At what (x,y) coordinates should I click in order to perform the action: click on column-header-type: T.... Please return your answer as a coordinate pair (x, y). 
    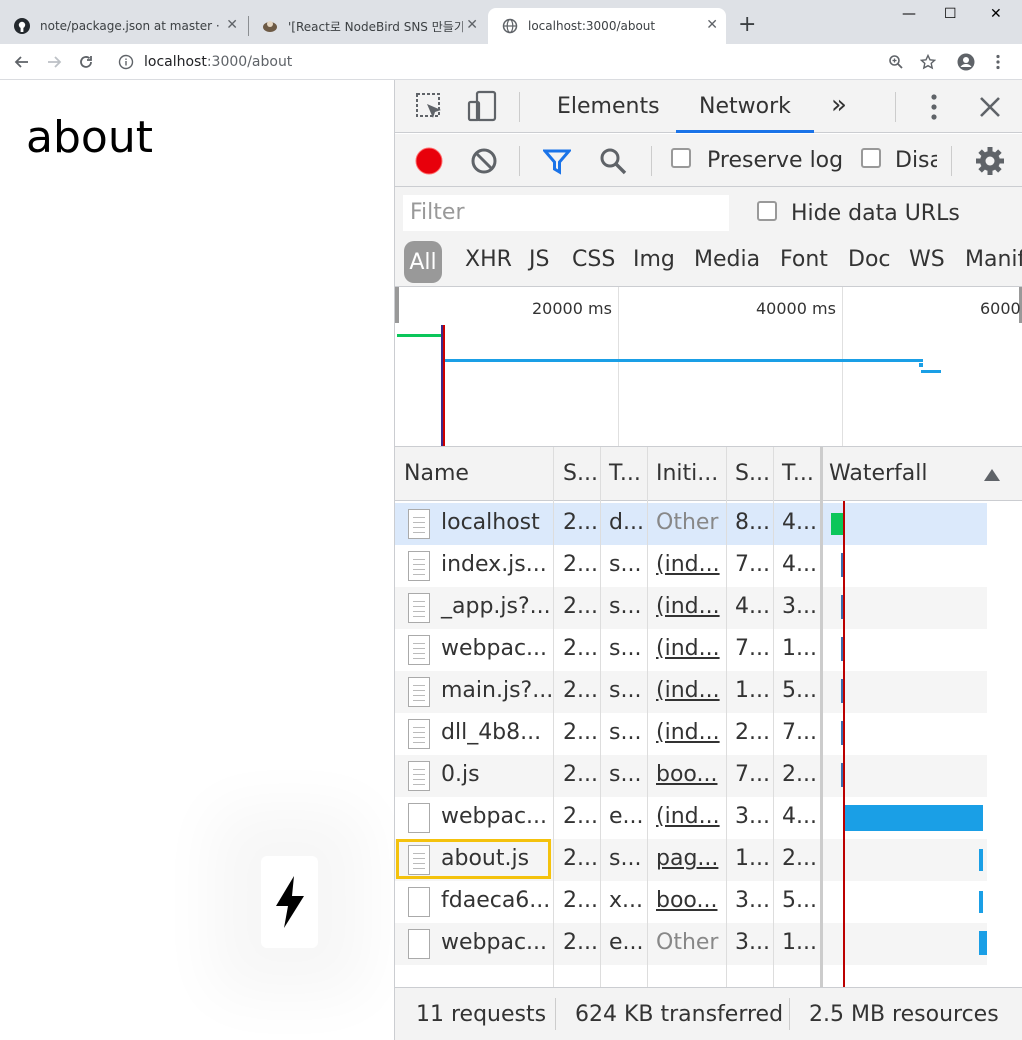
    Looking at the image, I should click on (625, 473).